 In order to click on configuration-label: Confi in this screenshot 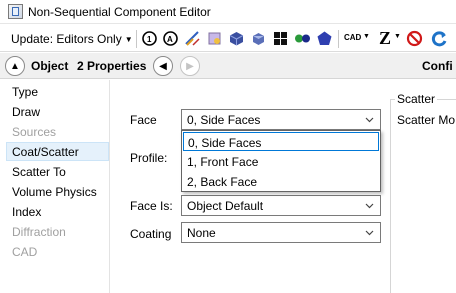, I will do `click(437, 66)`.